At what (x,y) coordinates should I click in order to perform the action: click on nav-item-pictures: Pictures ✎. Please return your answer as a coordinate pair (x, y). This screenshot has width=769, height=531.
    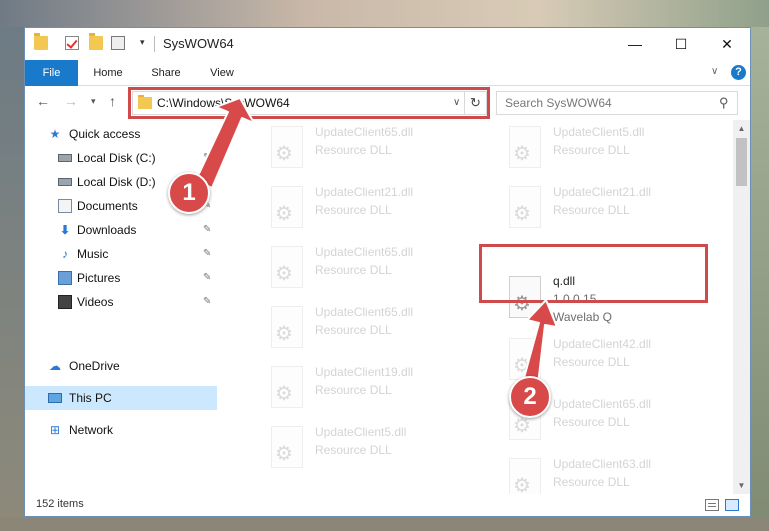
    Looking at the image, I should click on (121, 278).